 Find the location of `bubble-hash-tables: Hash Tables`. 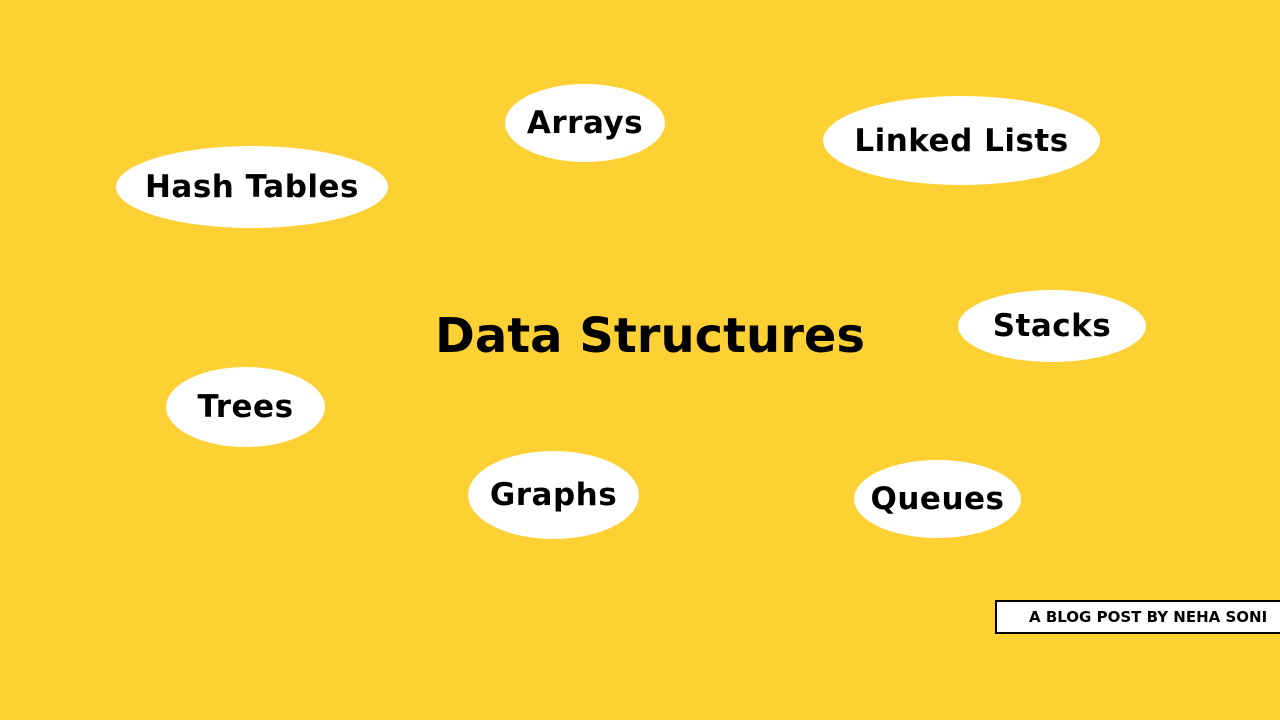

bubble-hash-tables: Hash Tables is located at coordinates (252, 187).